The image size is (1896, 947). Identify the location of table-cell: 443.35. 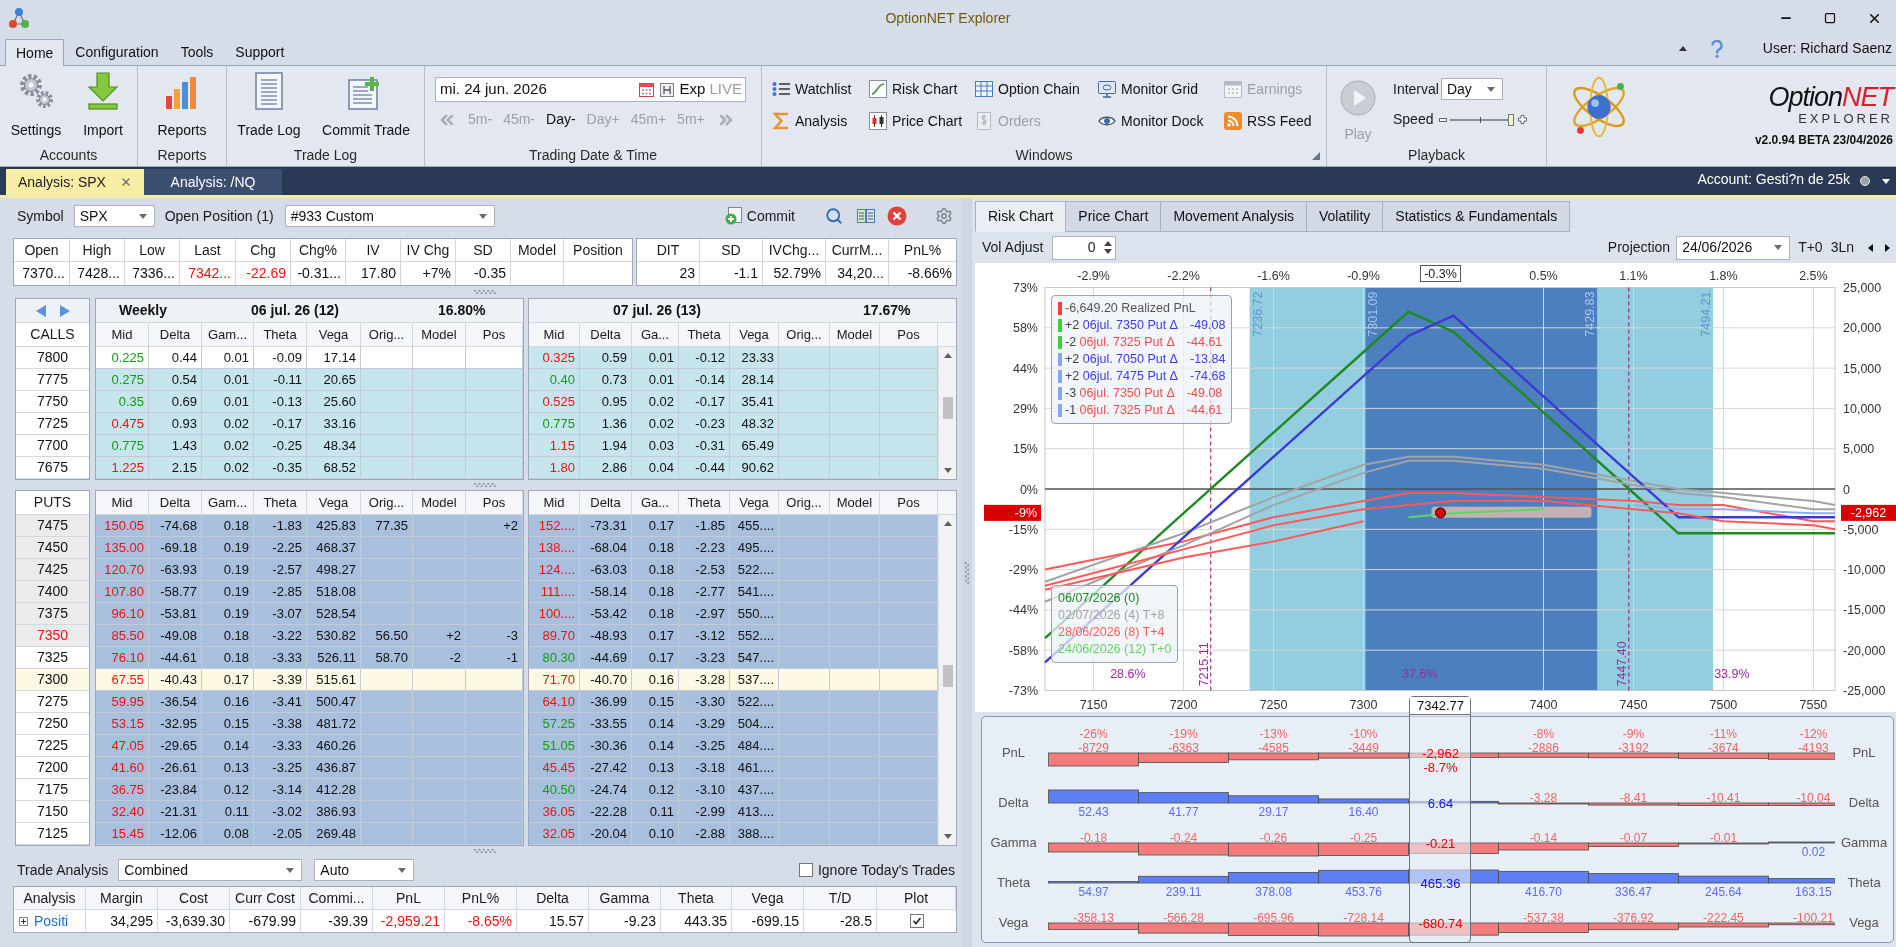
(696, 921).